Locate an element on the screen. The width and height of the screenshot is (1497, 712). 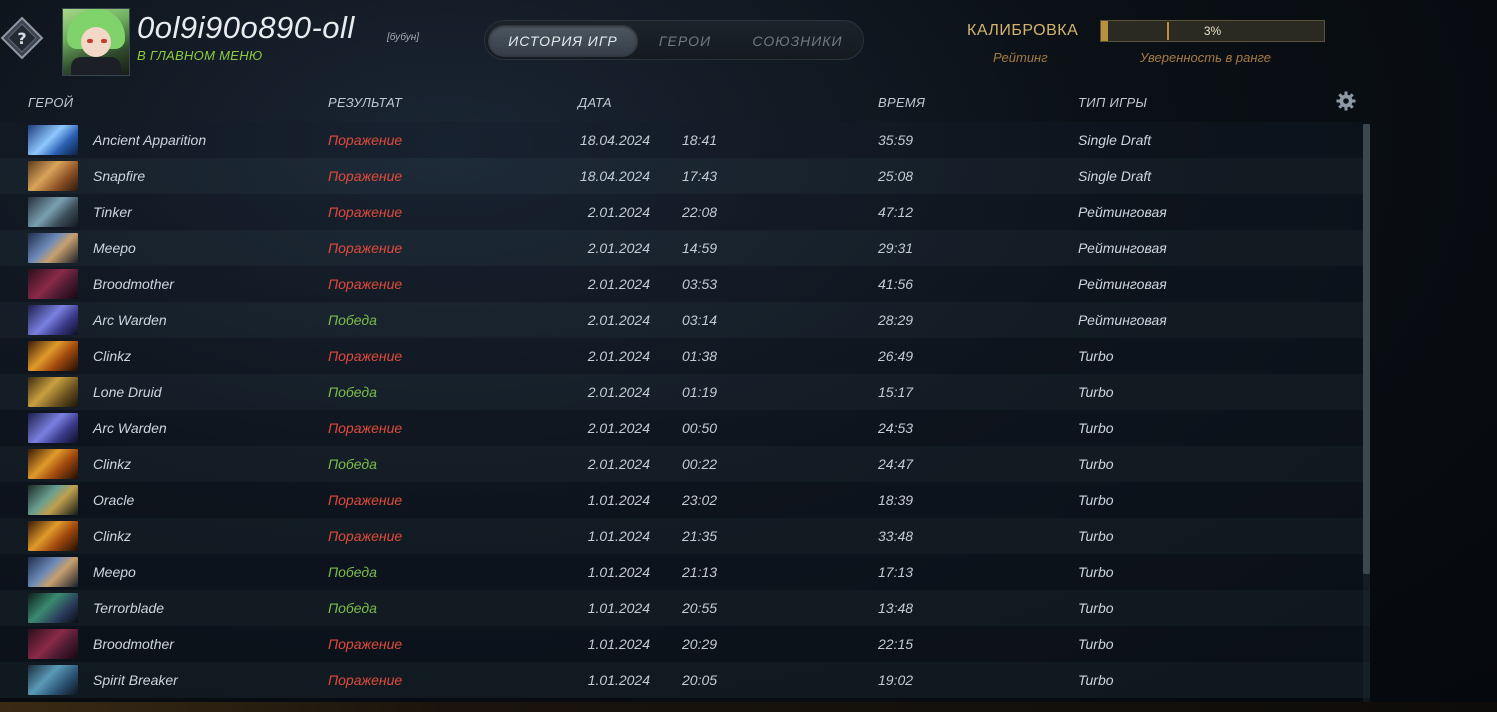
match-row: Oracle Поражение 1.01.2024 23:02 18:39 Turbo is located at coordinates (685, 500).